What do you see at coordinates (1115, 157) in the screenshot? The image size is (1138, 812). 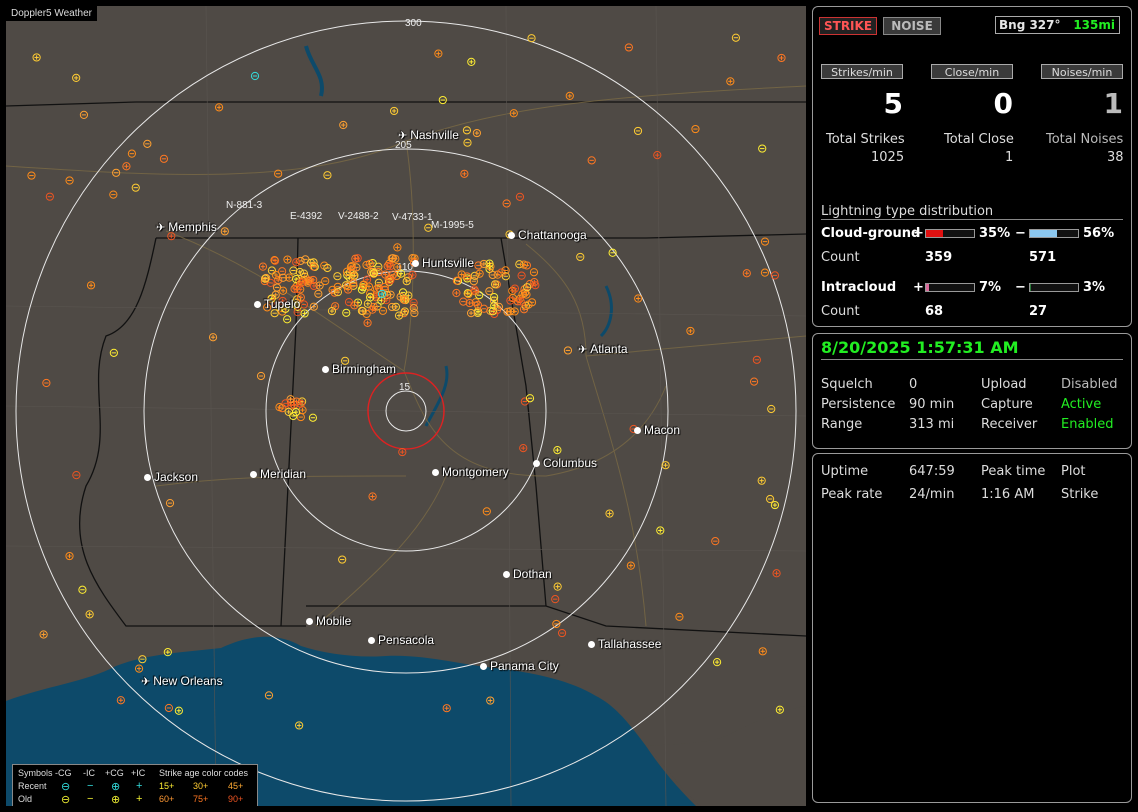 I see `total-noises-value: 38` at bounding box center [1115, 157].